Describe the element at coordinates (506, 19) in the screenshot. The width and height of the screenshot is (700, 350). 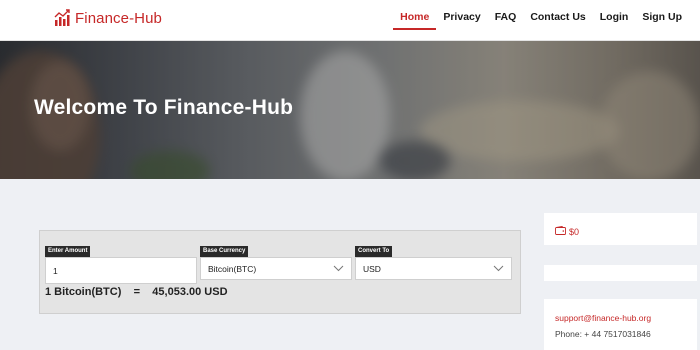
I see `nav-faq: FAQ` at that location.